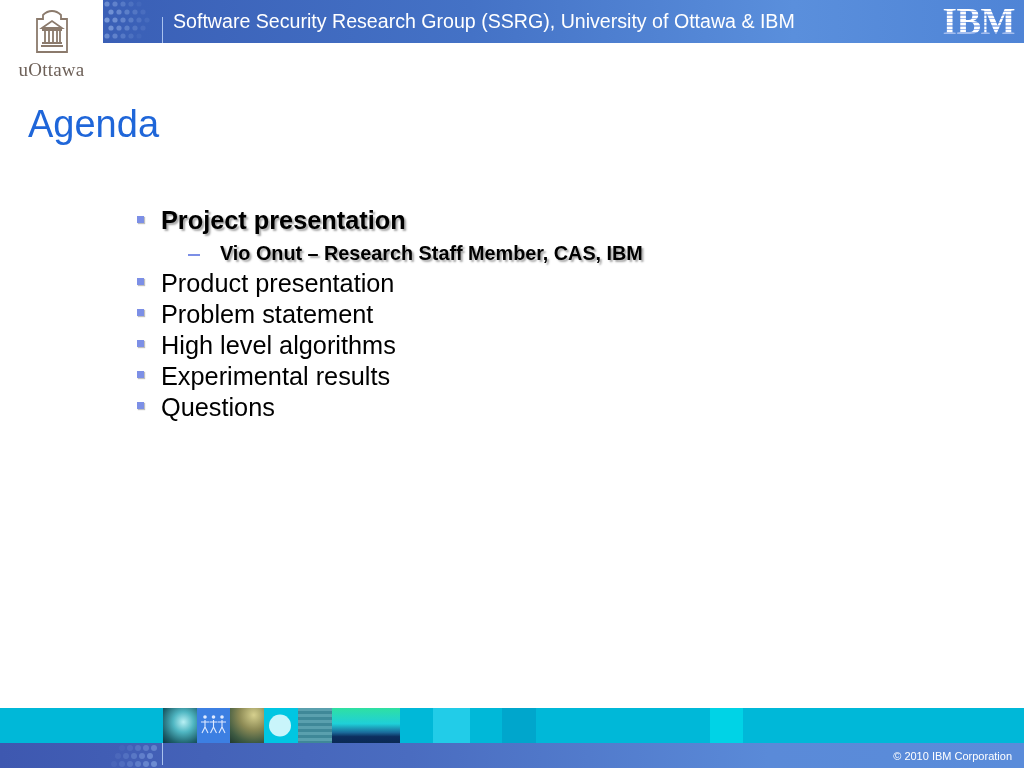  Describe the element at coordinates (952, 755) in the screenshot. I see `copyright-text: © 2010 IBM Corporation` at that location.